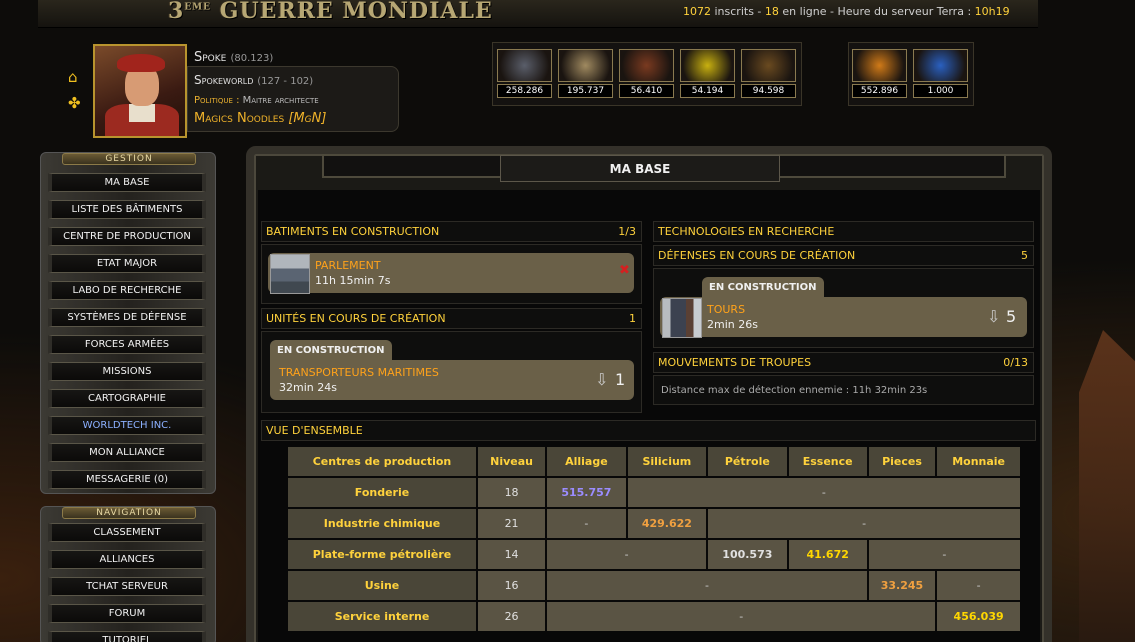  I want to click on production-center-name: Service interne, so click(382, 616).